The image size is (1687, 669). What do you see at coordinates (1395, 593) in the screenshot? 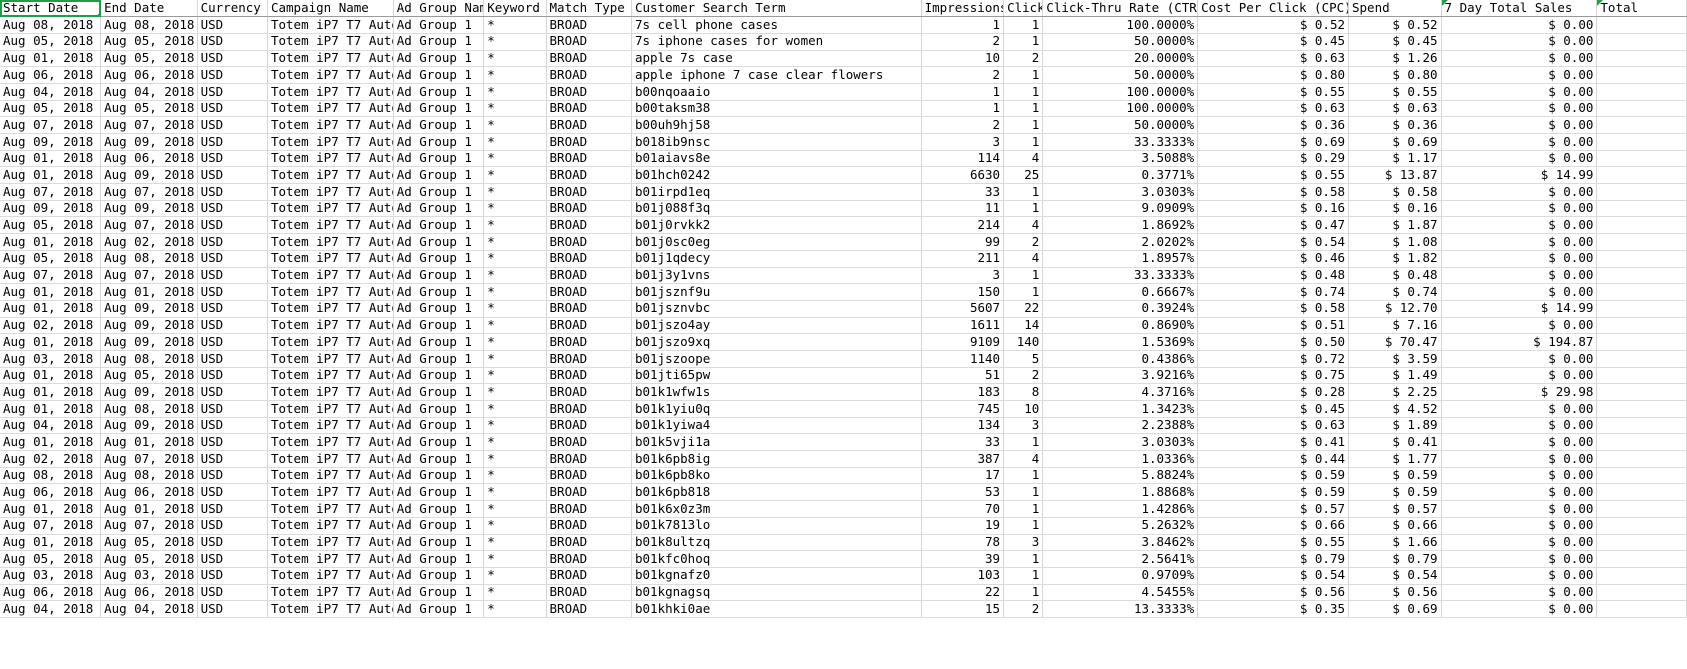
I see `cell-spend: $ 0.56` at bounding box center [1395, 593].